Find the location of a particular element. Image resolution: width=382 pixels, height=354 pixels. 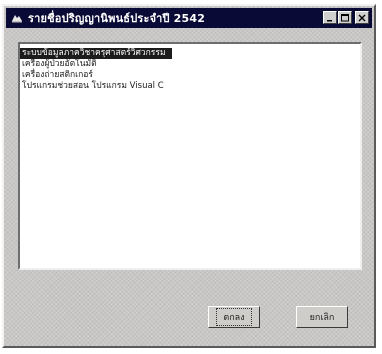

maximize-icon is located at coordinates (345, 17).